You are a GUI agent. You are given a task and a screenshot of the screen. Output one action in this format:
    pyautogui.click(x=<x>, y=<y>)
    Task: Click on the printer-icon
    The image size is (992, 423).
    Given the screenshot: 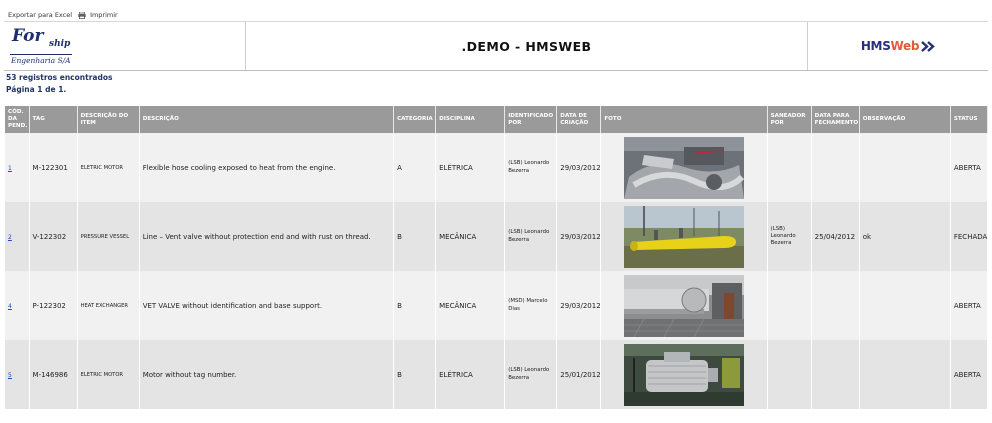 What is the action you would take?
    pyautogui.click(x=82, y=15)
    